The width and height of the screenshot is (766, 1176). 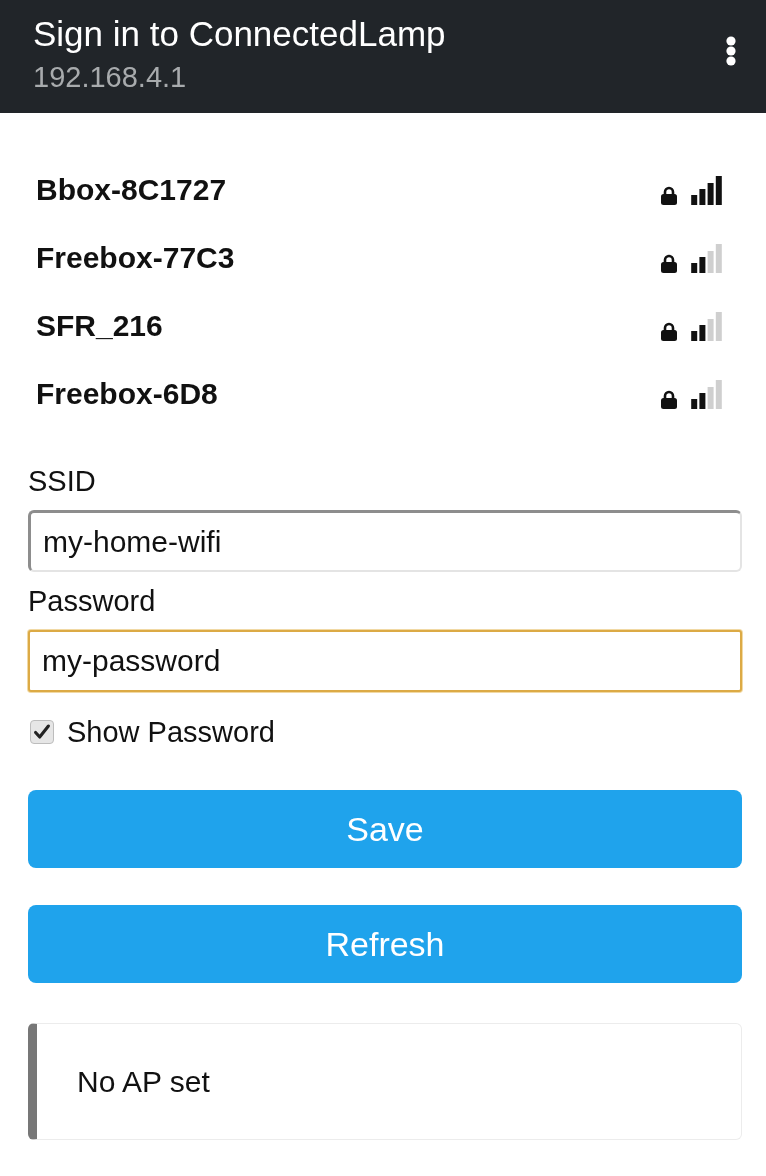 What do you see at coordinates (62, 481) in the screenshot?
I see `field-label: SSID` at bounding box center [62, 481].